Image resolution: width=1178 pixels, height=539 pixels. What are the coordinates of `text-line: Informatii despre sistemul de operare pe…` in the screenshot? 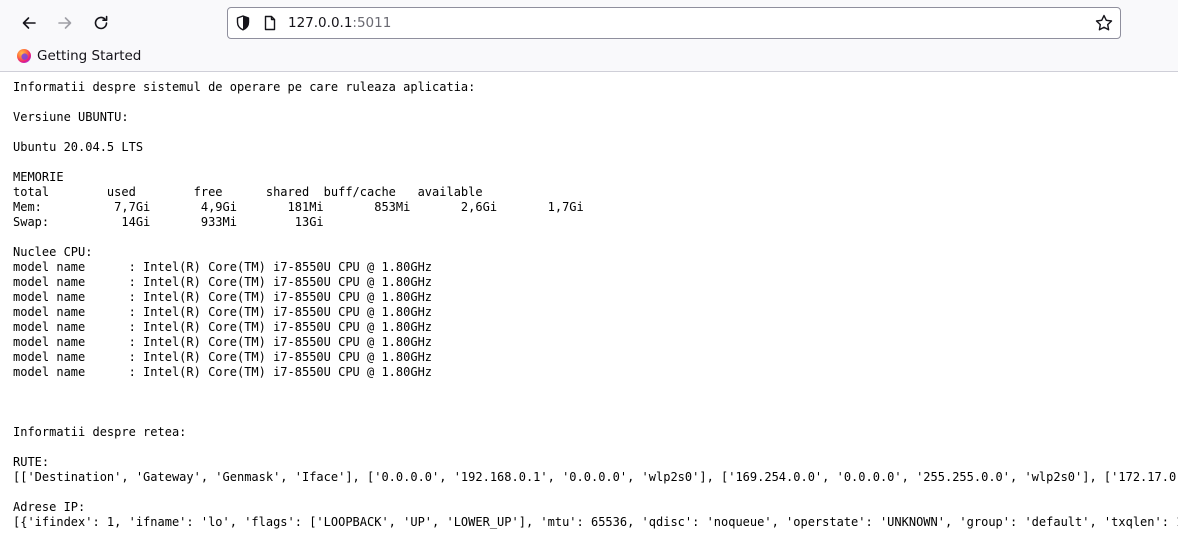 It's located at (244, 87).